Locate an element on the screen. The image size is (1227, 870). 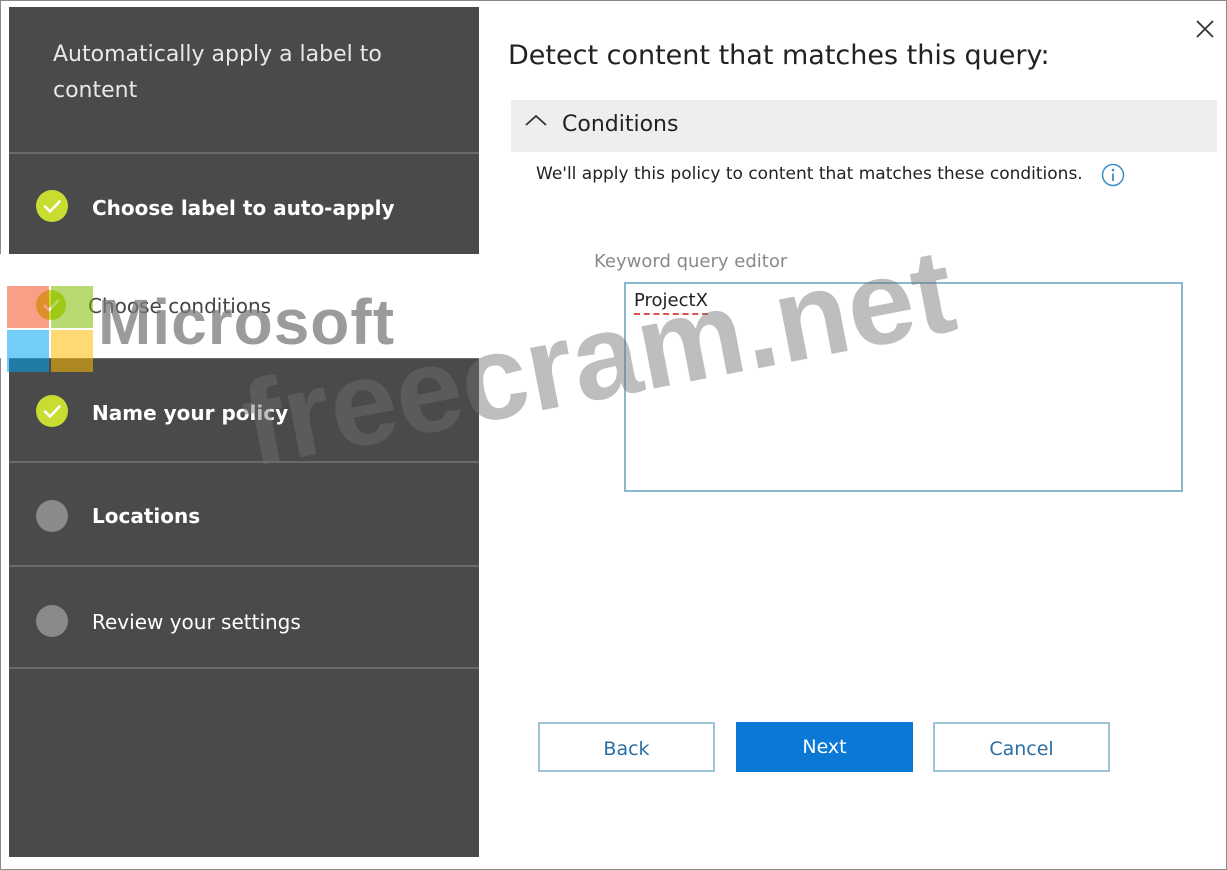
info-icon is located at coordinates (1113, 175).